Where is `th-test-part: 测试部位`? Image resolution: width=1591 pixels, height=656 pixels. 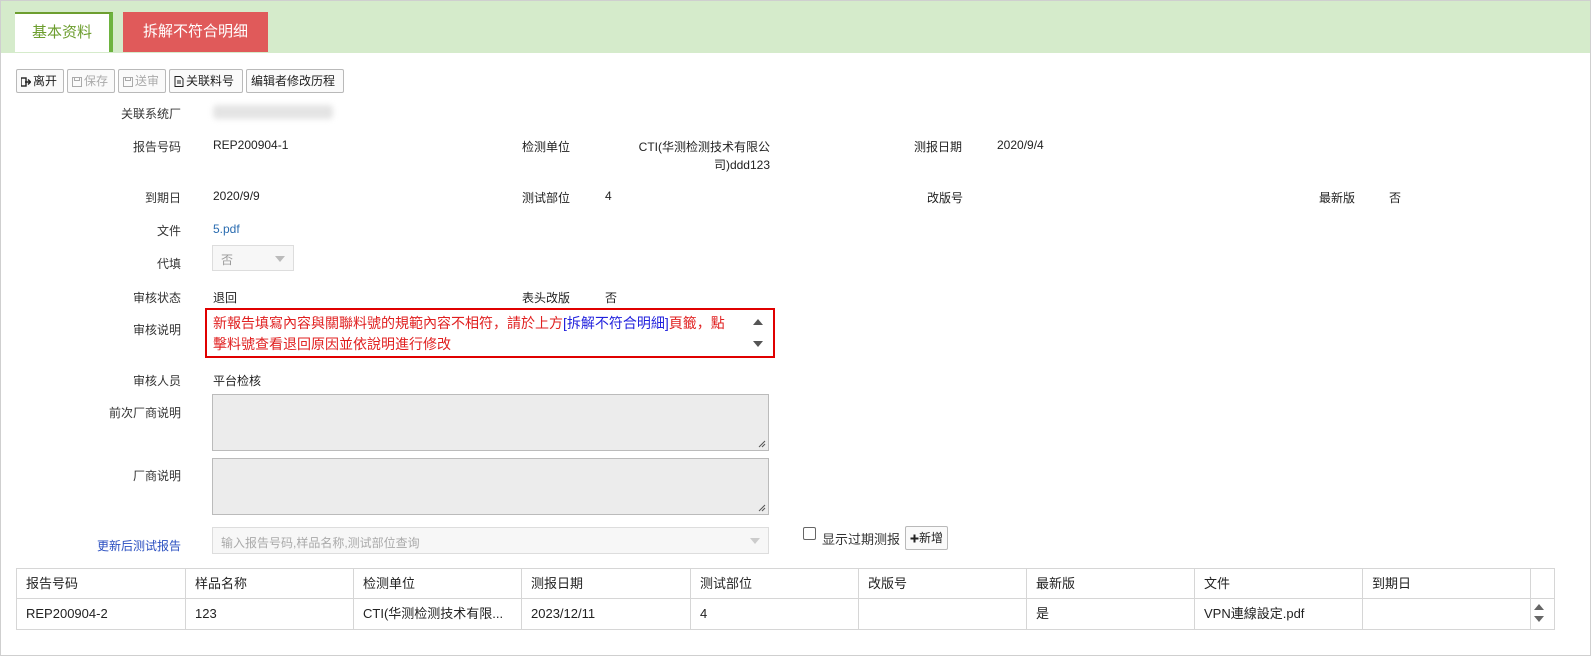 th-test-part: 测试部位 is located at coordinates (775, 584).